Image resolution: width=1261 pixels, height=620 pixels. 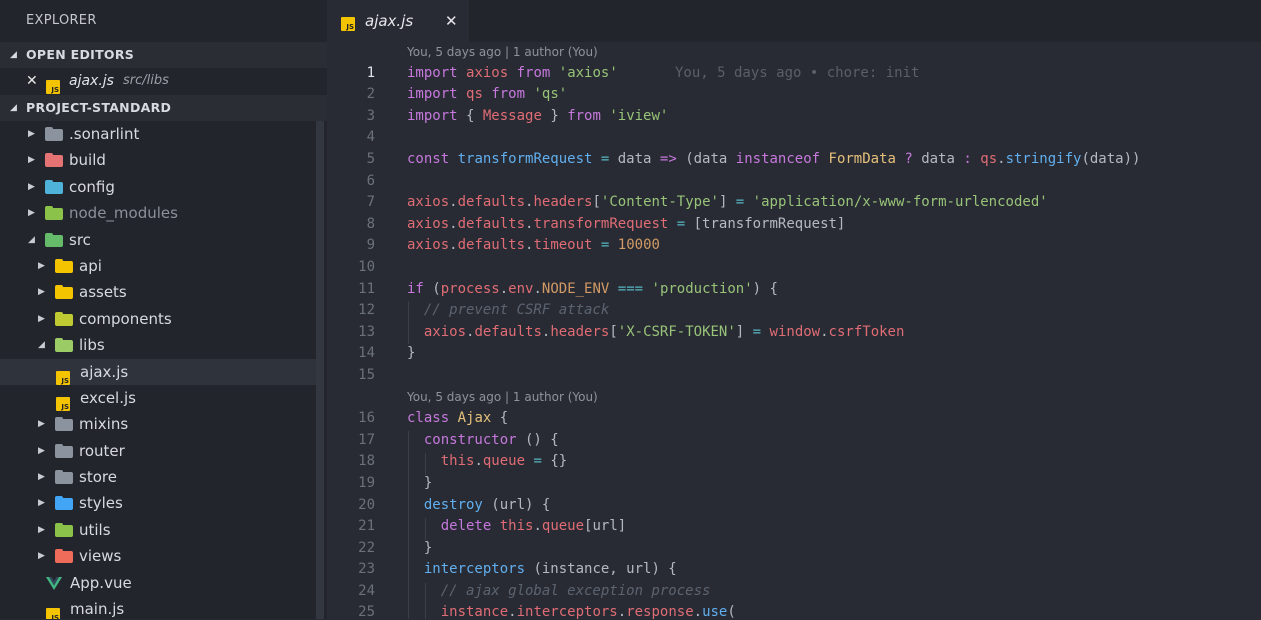 What do you see at coordinates (370, 137) in the screenshot?
I see `line-number: 4` at bounding box center [370, 137].